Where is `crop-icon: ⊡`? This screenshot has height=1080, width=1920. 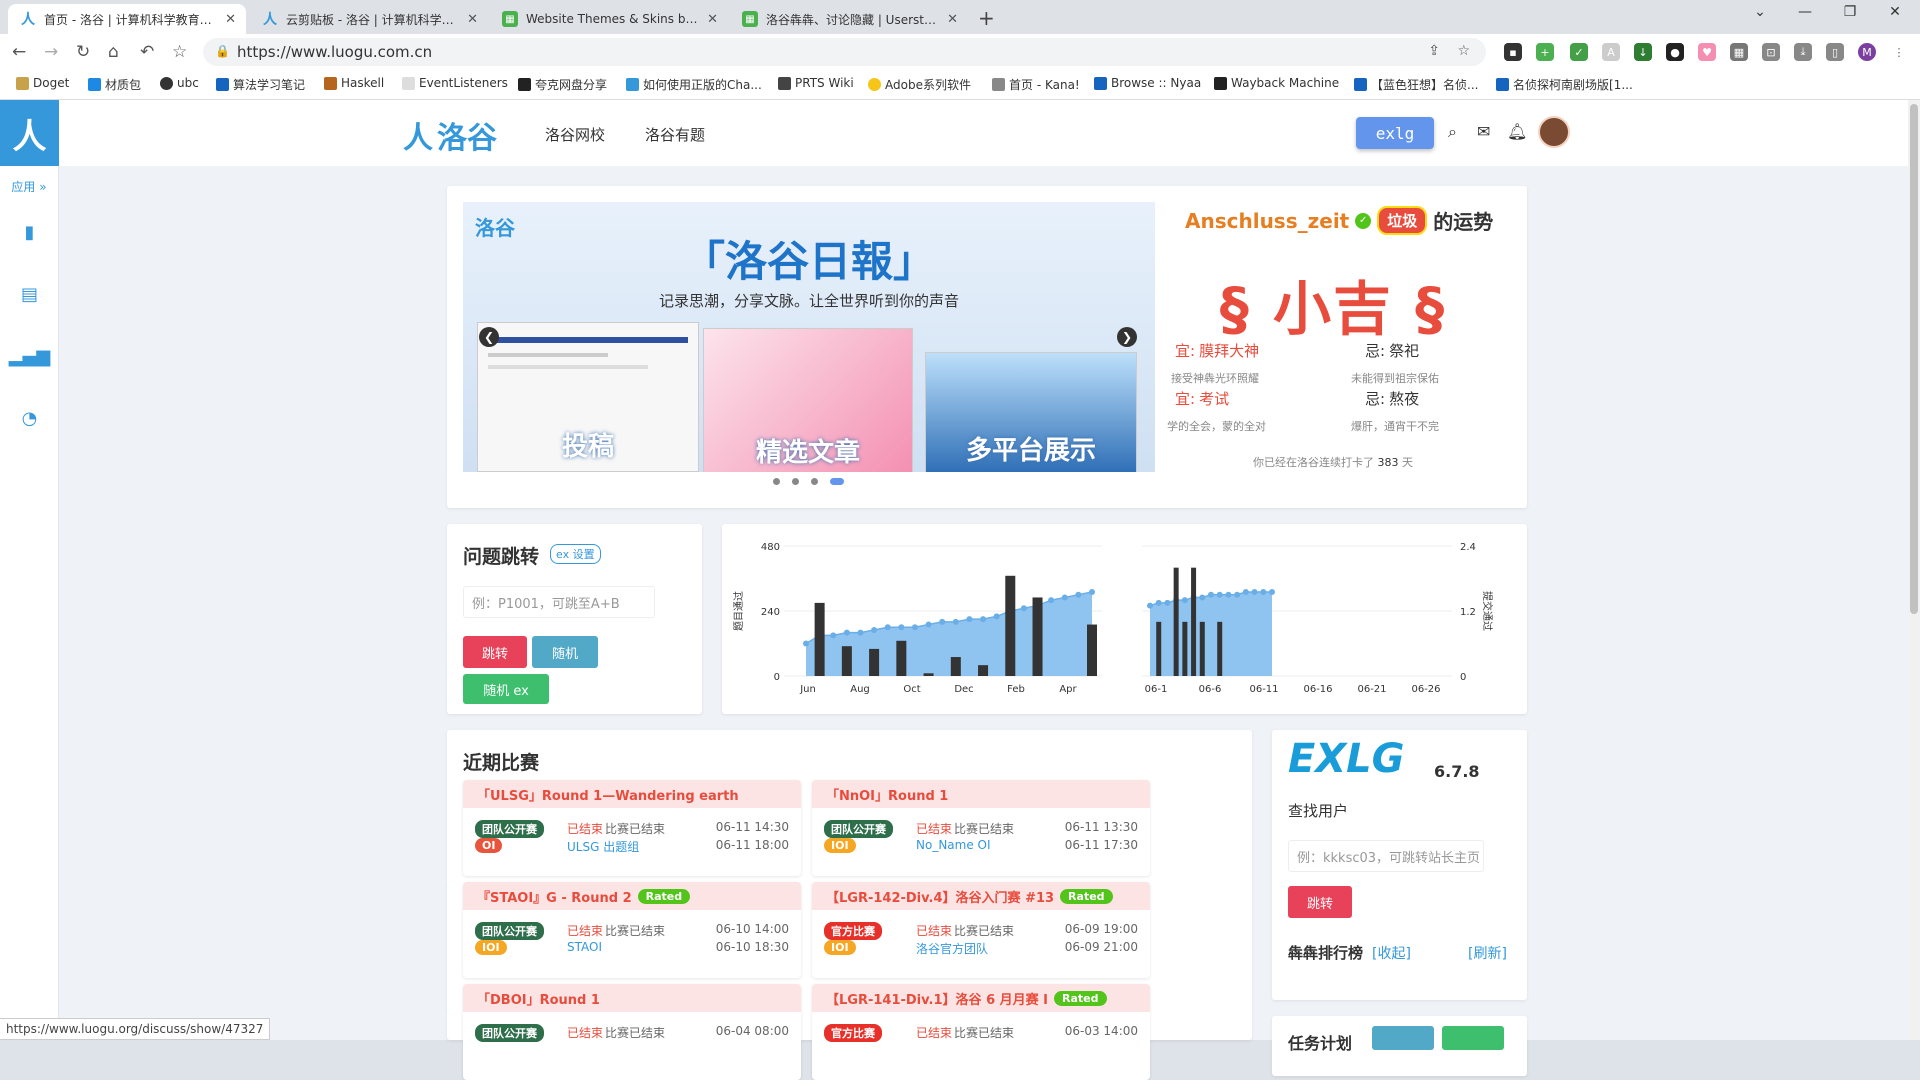
crop-icon: ⊡ is located at coordinates (1771, 52).